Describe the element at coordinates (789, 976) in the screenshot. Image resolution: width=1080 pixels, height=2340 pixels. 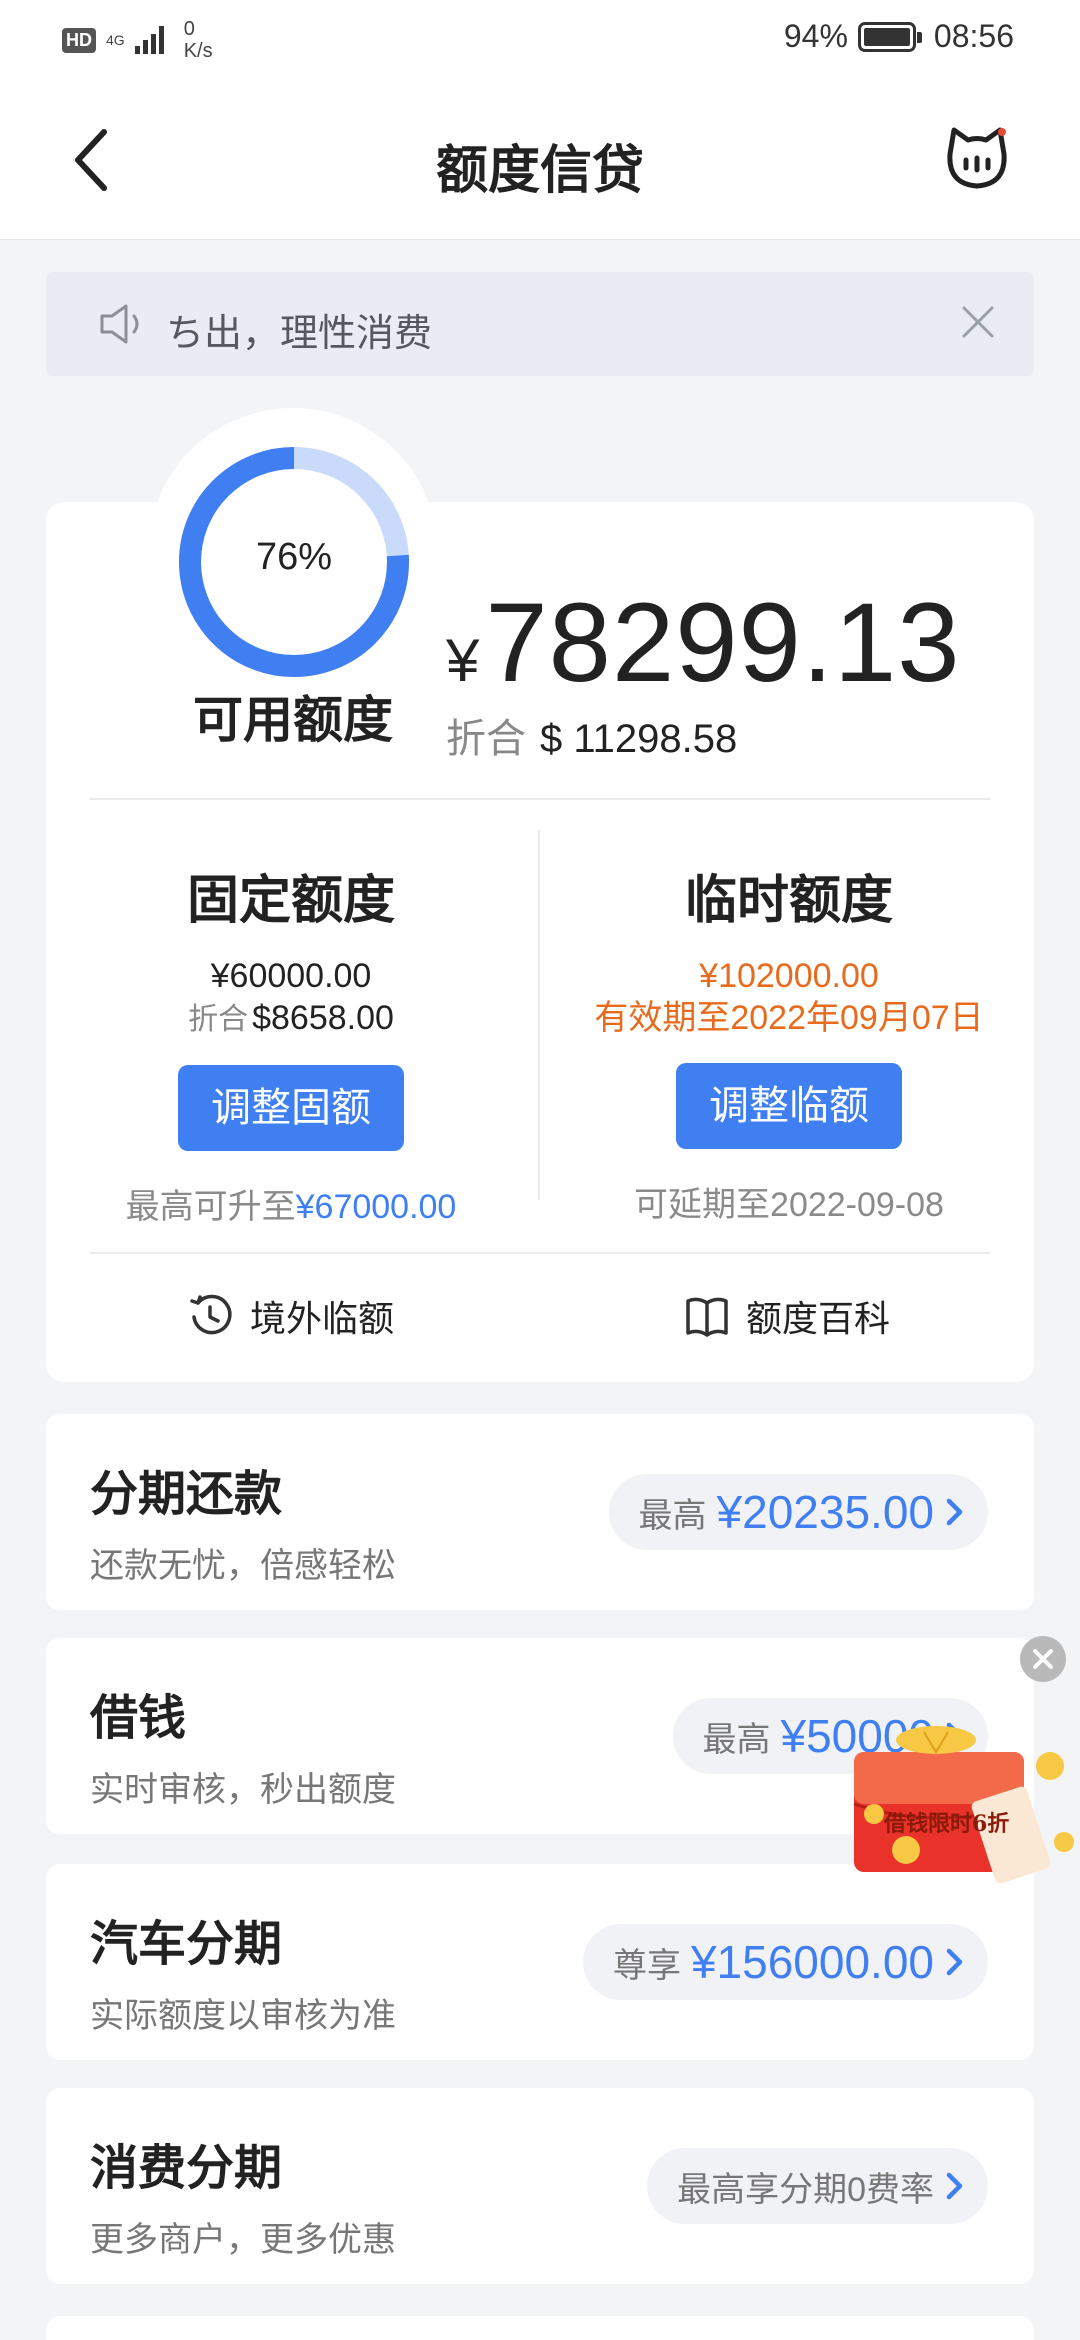
I see `temporary-quota-amount: ¥102000.00` at that location.